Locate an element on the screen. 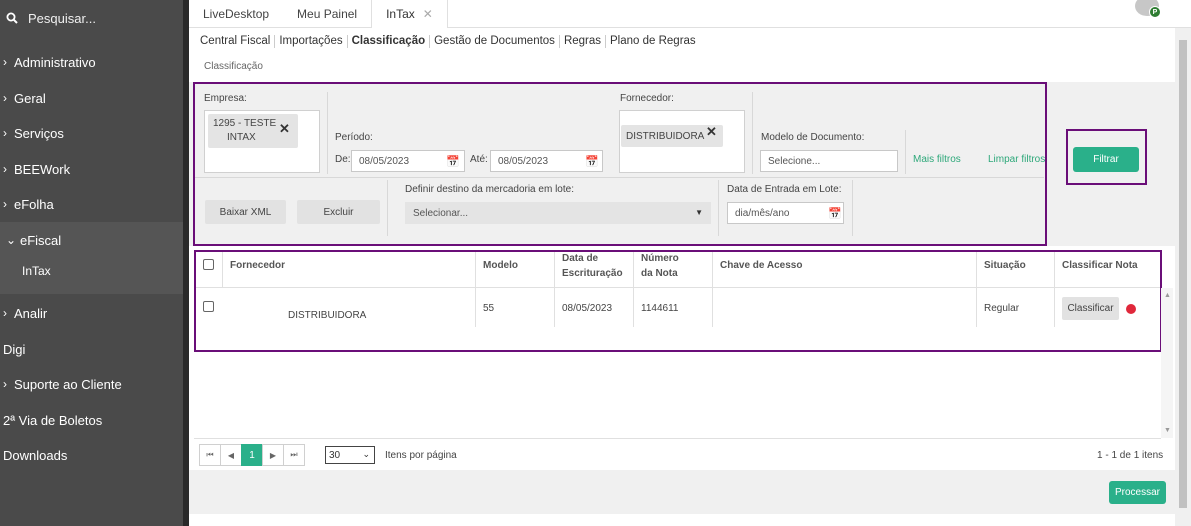 The height and width of the screenshot is (526, 1191). first-page-button: ⏮ is located at coordinates (210, 455).